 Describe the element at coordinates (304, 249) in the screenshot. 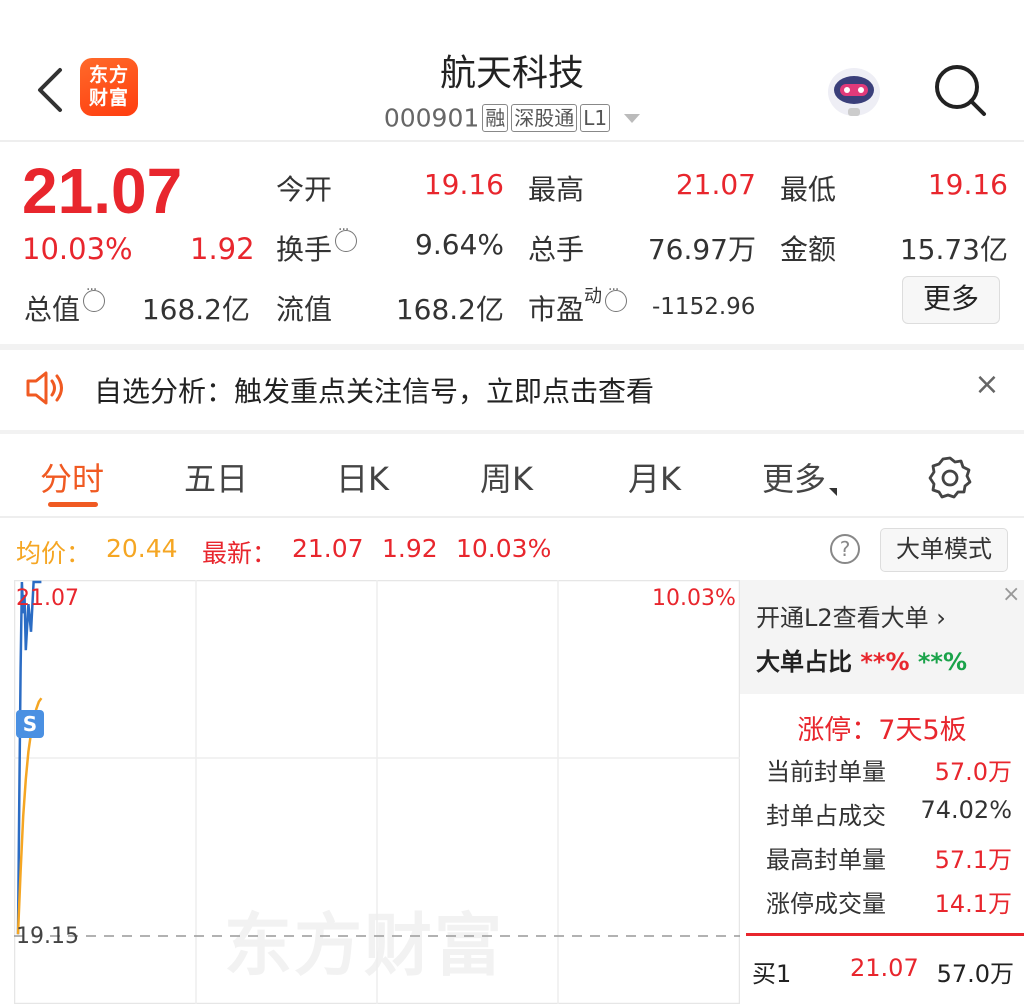

I see `turnover-label-text: 换手` at that location.